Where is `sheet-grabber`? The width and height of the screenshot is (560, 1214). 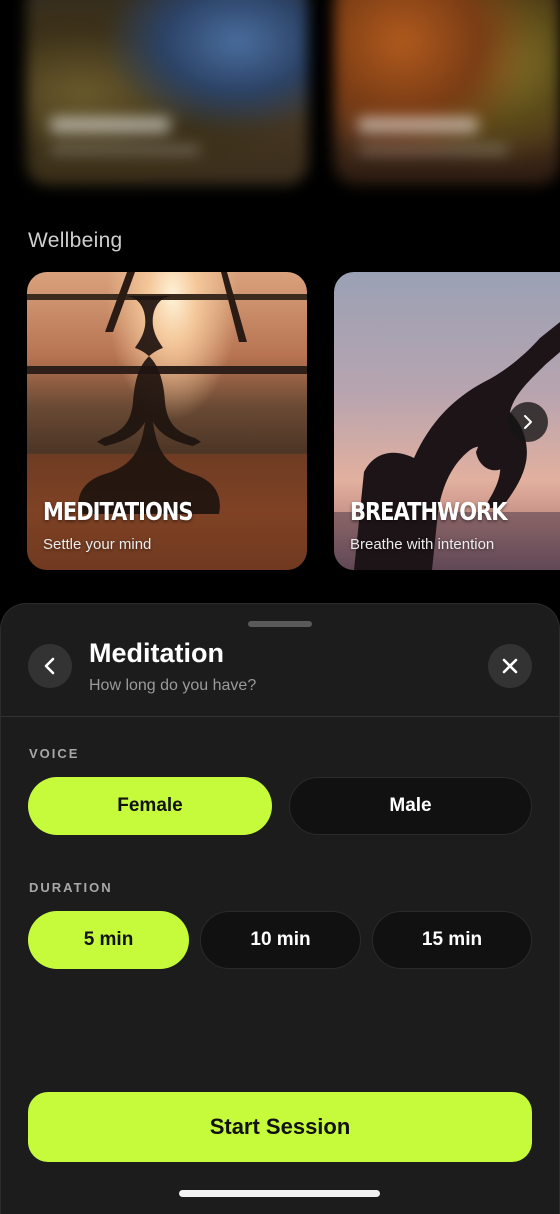
sheet-grabber is located at coordinates (280, 624).